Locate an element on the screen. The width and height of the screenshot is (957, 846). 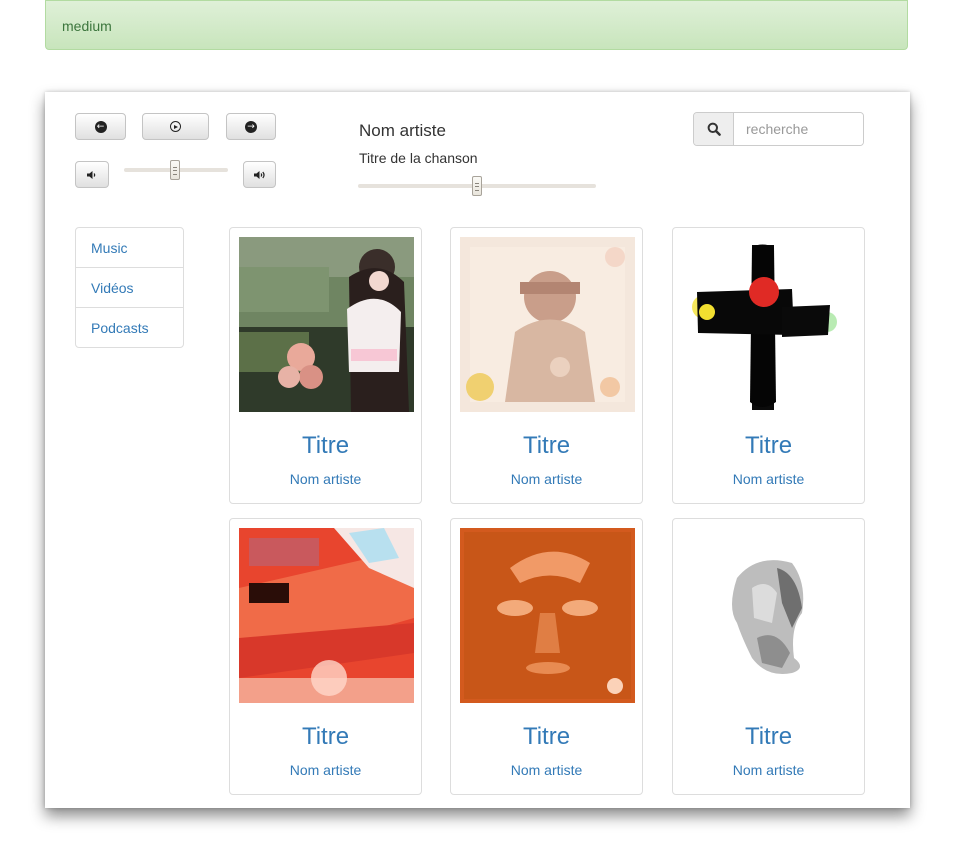
play-button is located at coordinates (175, 126).